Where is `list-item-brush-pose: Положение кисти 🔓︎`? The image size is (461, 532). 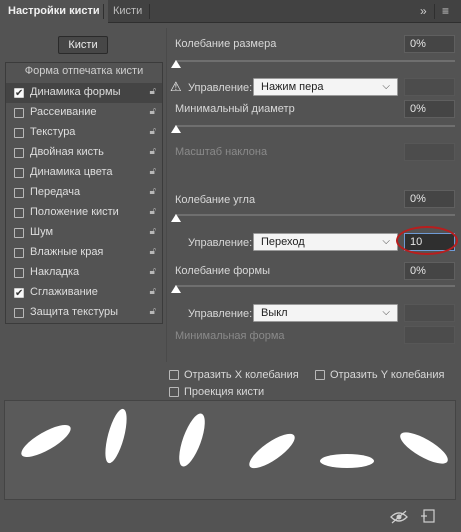
list-item-brush-pose: Положение кисти 🔓︎ is located at coordinates (84, 213).